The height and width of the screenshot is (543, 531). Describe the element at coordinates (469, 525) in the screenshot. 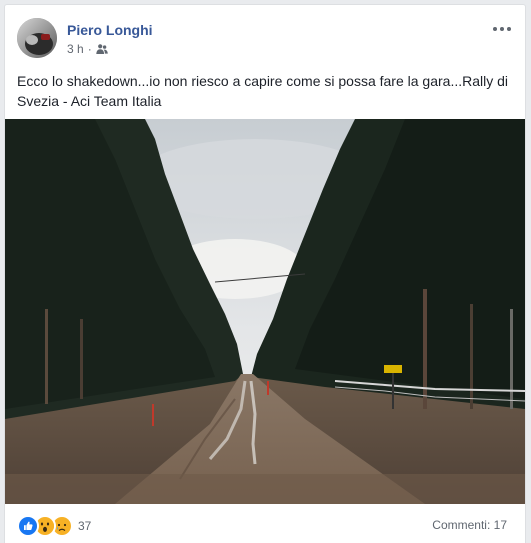

I see `comments-count-link: Commenti: 17` at that location.